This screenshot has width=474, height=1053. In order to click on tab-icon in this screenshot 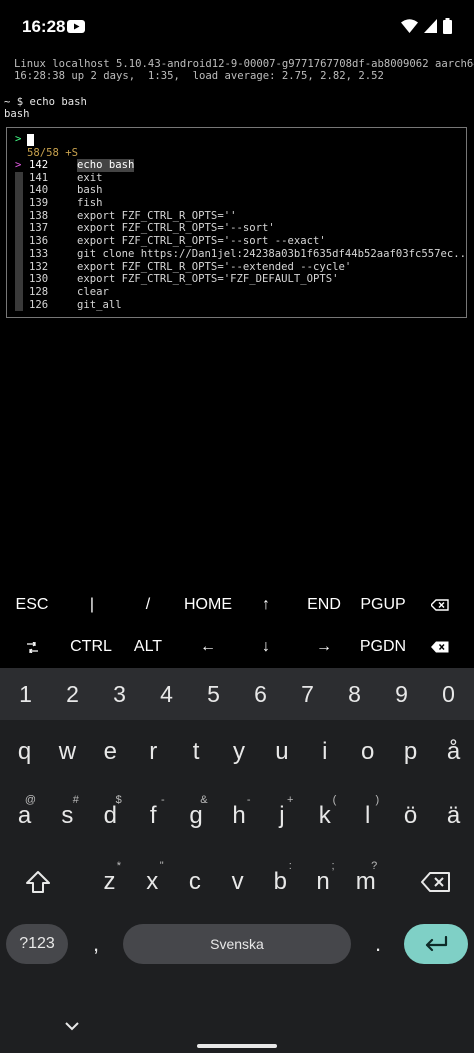, I will do `click(32, 647)`.